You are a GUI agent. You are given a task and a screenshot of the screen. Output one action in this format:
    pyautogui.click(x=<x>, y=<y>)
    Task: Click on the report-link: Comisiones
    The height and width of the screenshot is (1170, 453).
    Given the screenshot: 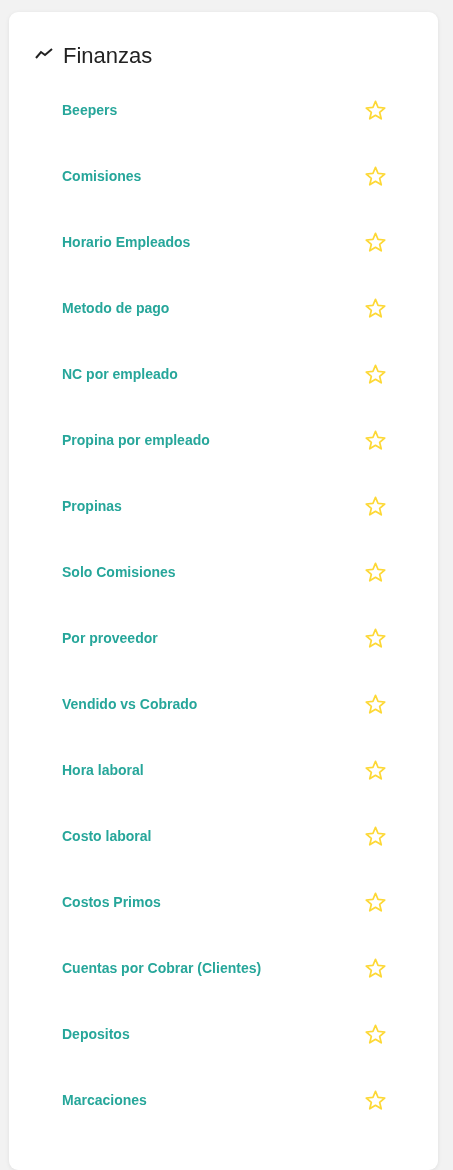 What is the action you would take?
    pyautogui.click(x=102, y=176)
    